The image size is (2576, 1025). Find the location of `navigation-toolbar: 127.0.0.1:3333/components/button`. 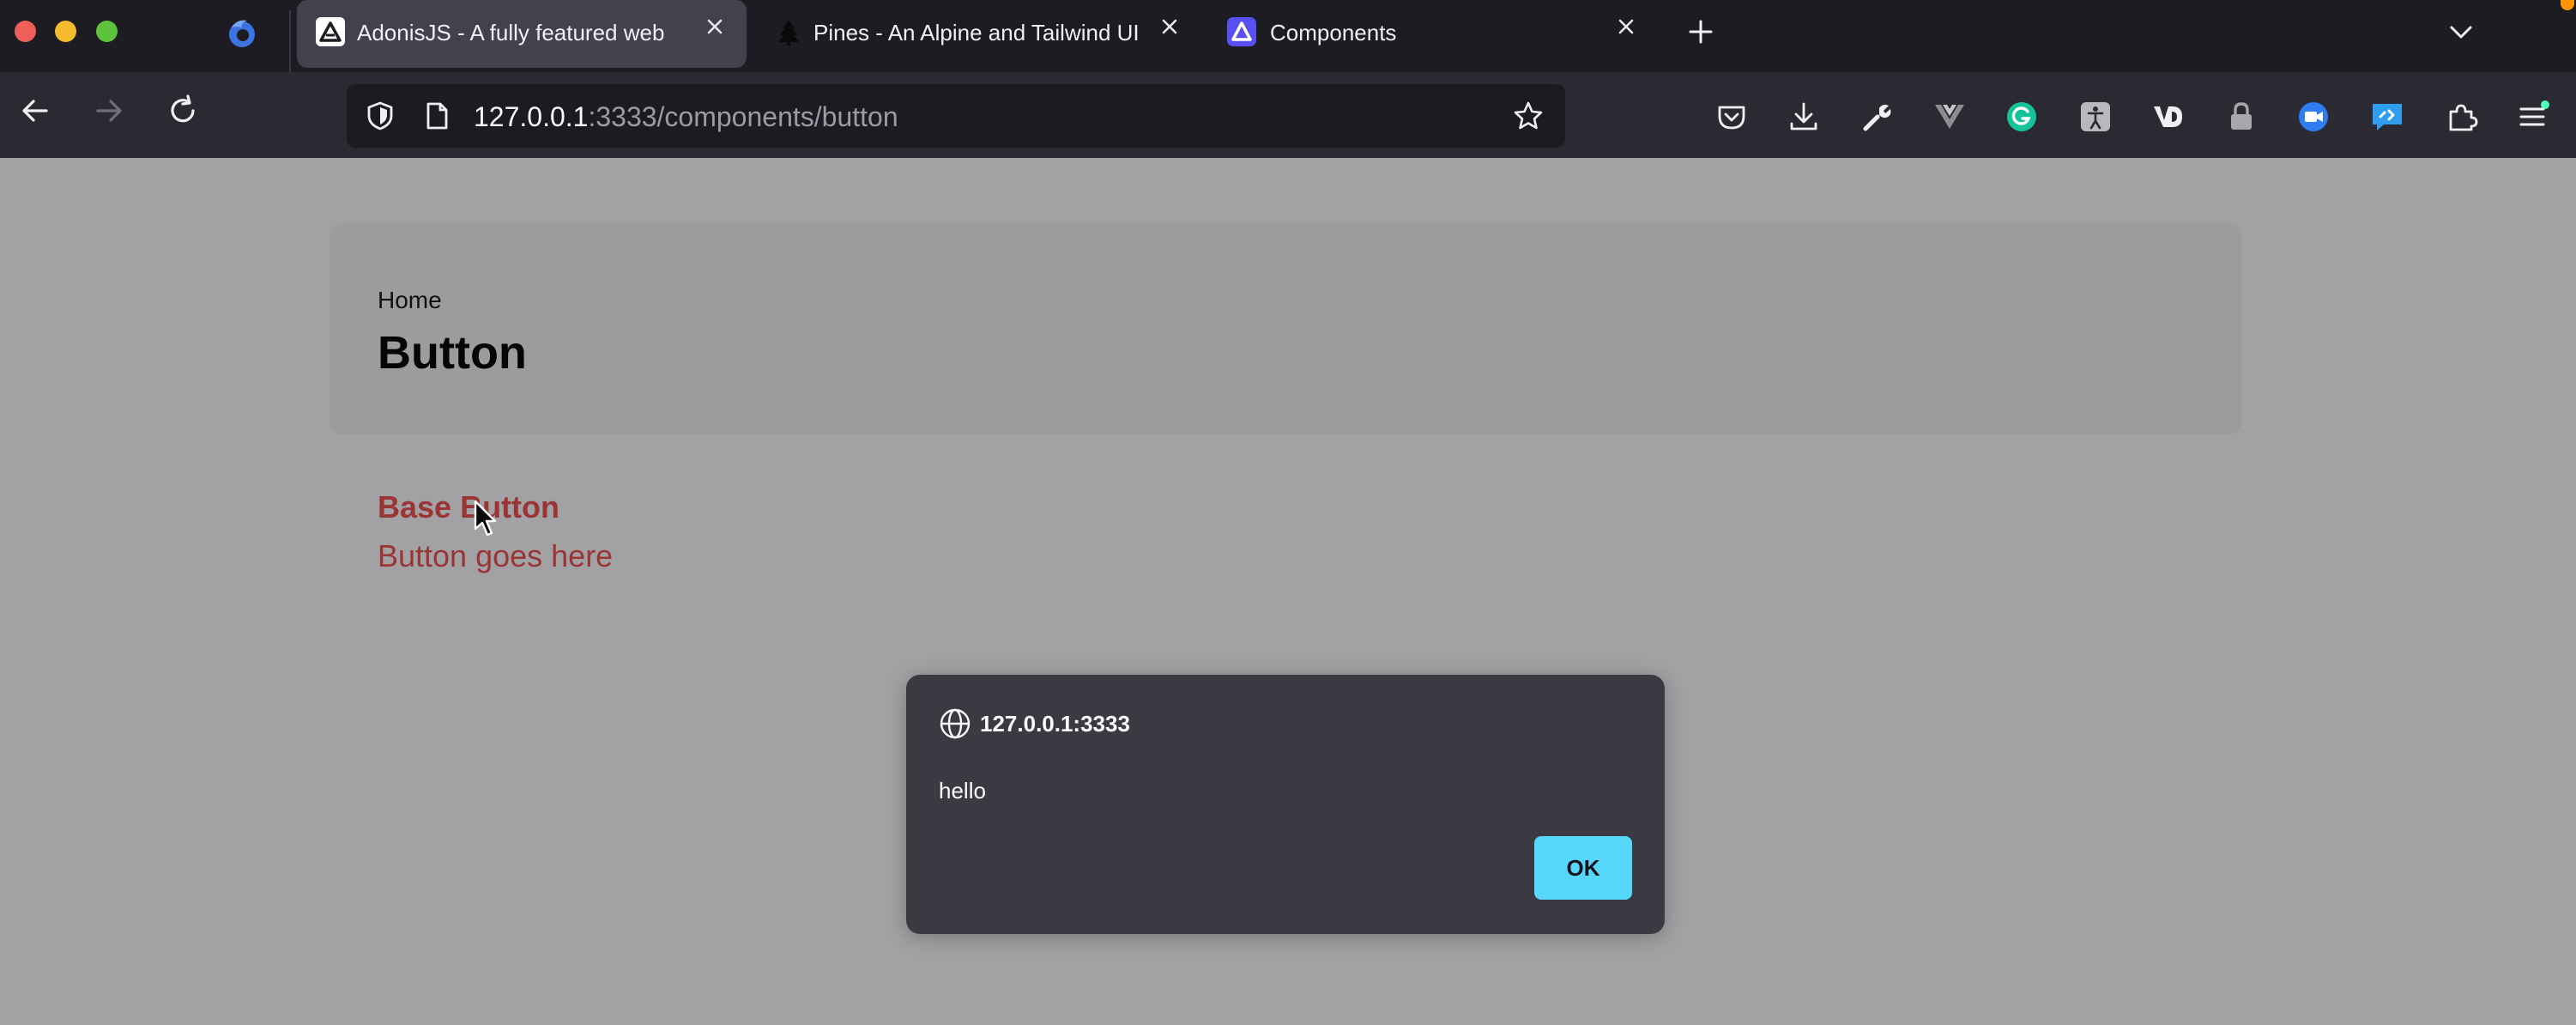

navigation-toolbar: 127.0.0.1:3333/components/button is located at coordinates (1288, 115).